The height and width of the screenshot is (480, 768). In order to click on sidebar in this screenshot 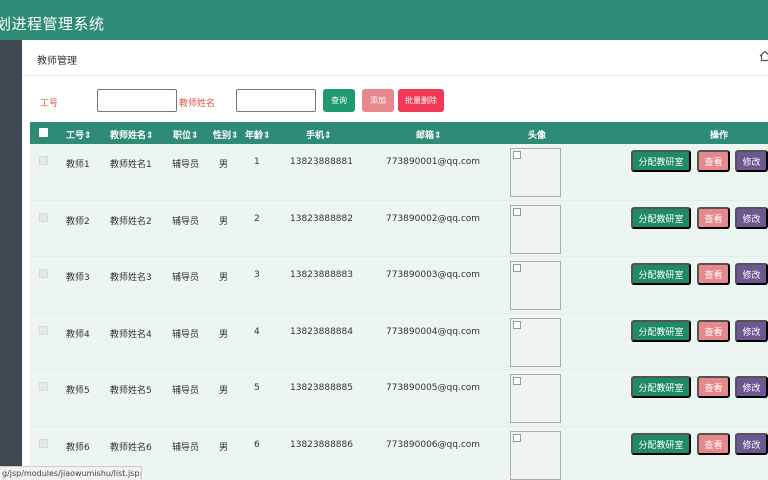, I will do `click(11, 260)`.